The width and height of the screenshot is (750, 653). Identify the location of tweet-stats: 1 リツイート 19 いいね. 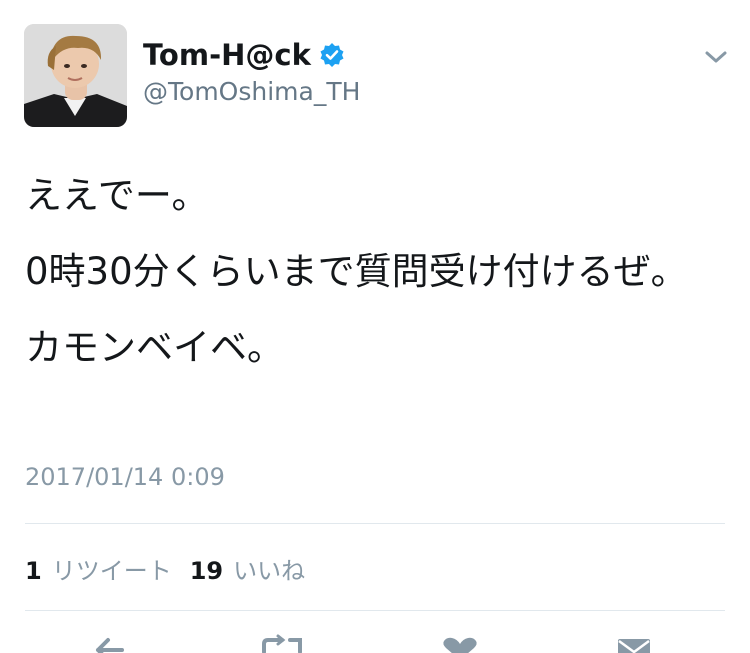
(174, 568).